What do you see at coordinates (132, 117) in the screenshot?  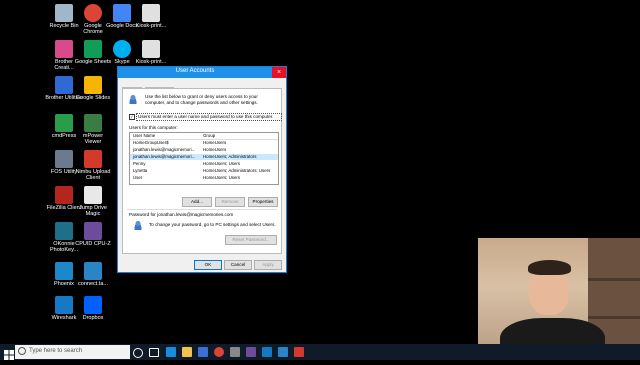 I see `must-enter-checkbox: ✓` at bounding box center [132, 117].